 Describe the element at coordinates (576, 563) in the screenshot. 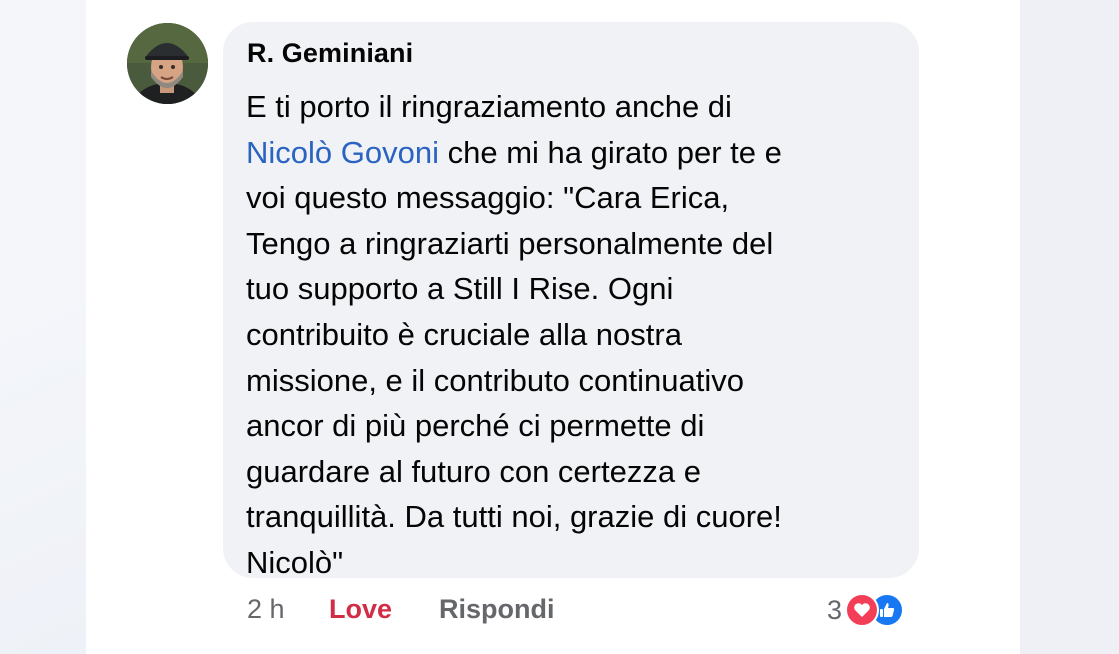

I see `message-line: Nicolò"` at that location.